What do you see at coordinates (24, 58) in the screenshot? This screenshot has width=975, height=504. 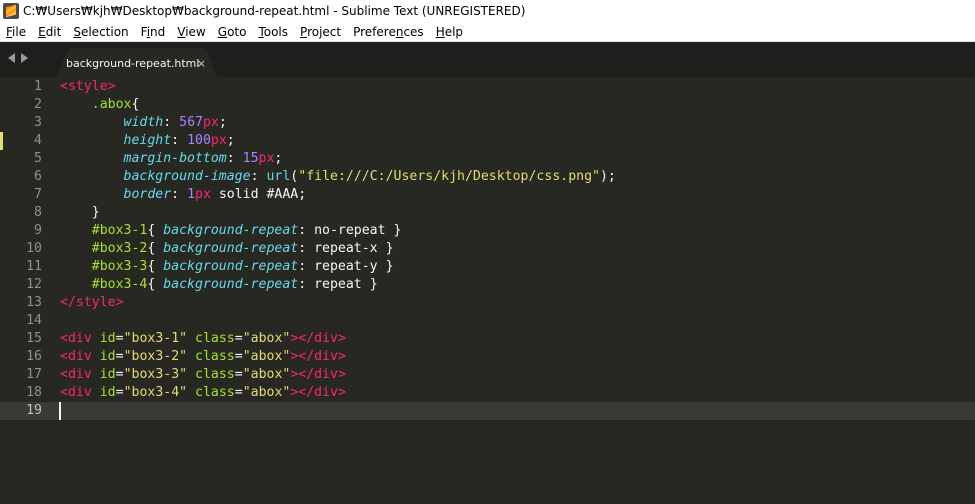 I see `arrow-right-icon` at bounding box center [24, 58].